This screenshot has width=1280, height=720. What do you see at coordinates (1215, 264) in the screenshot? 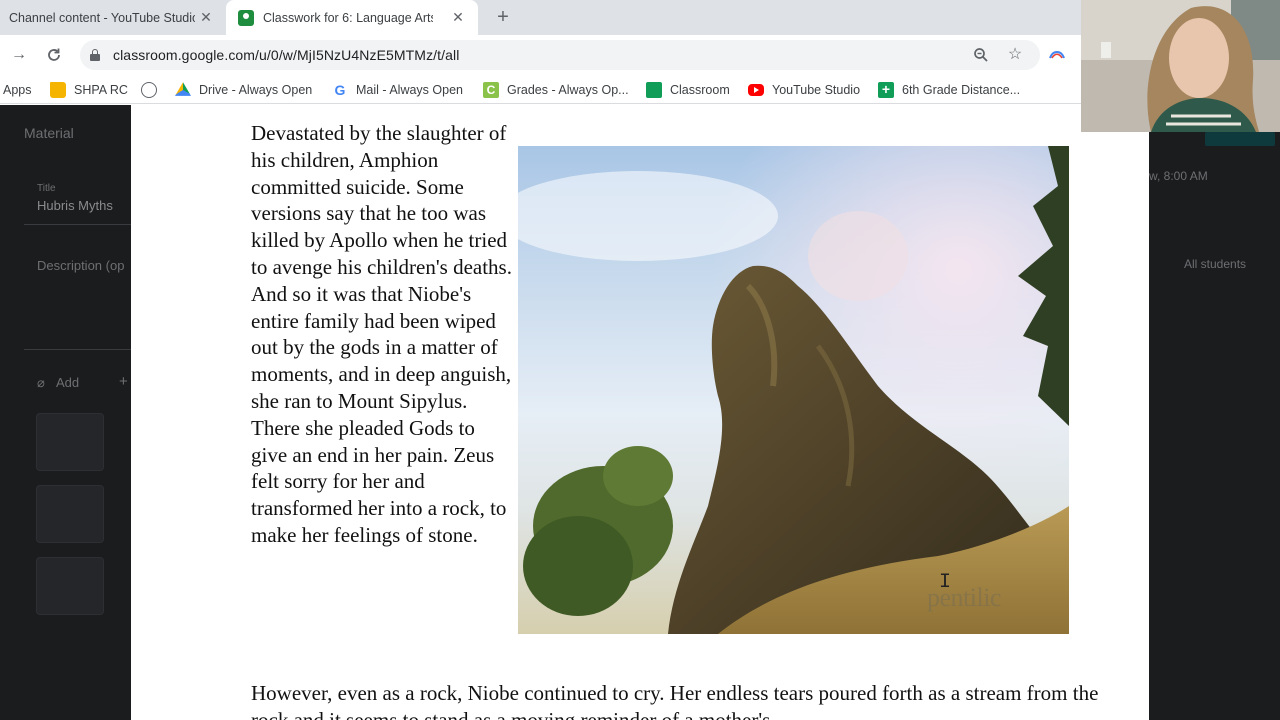
I see `students-select: All students` at bounding box center [1215, 264].